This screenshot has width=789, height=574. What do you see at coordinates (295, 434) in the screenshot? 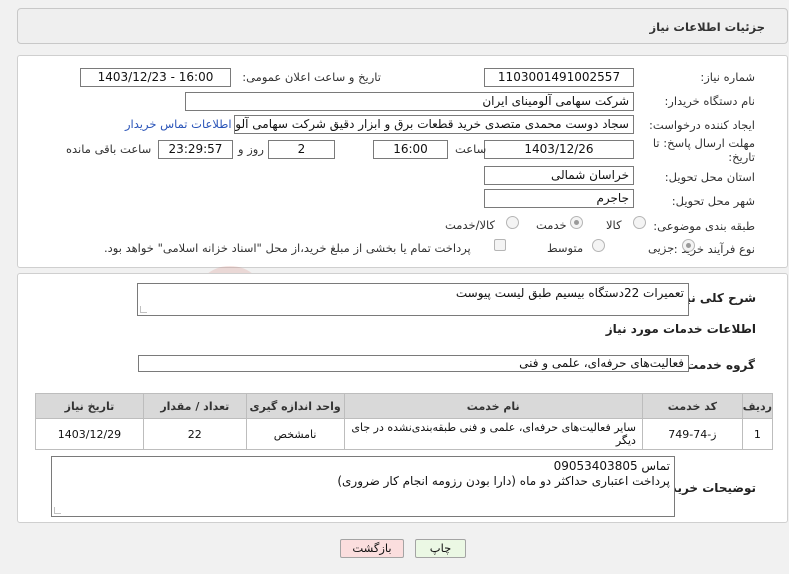
I see `cell-unit: نامشخص` at bounding box center [295, 434].